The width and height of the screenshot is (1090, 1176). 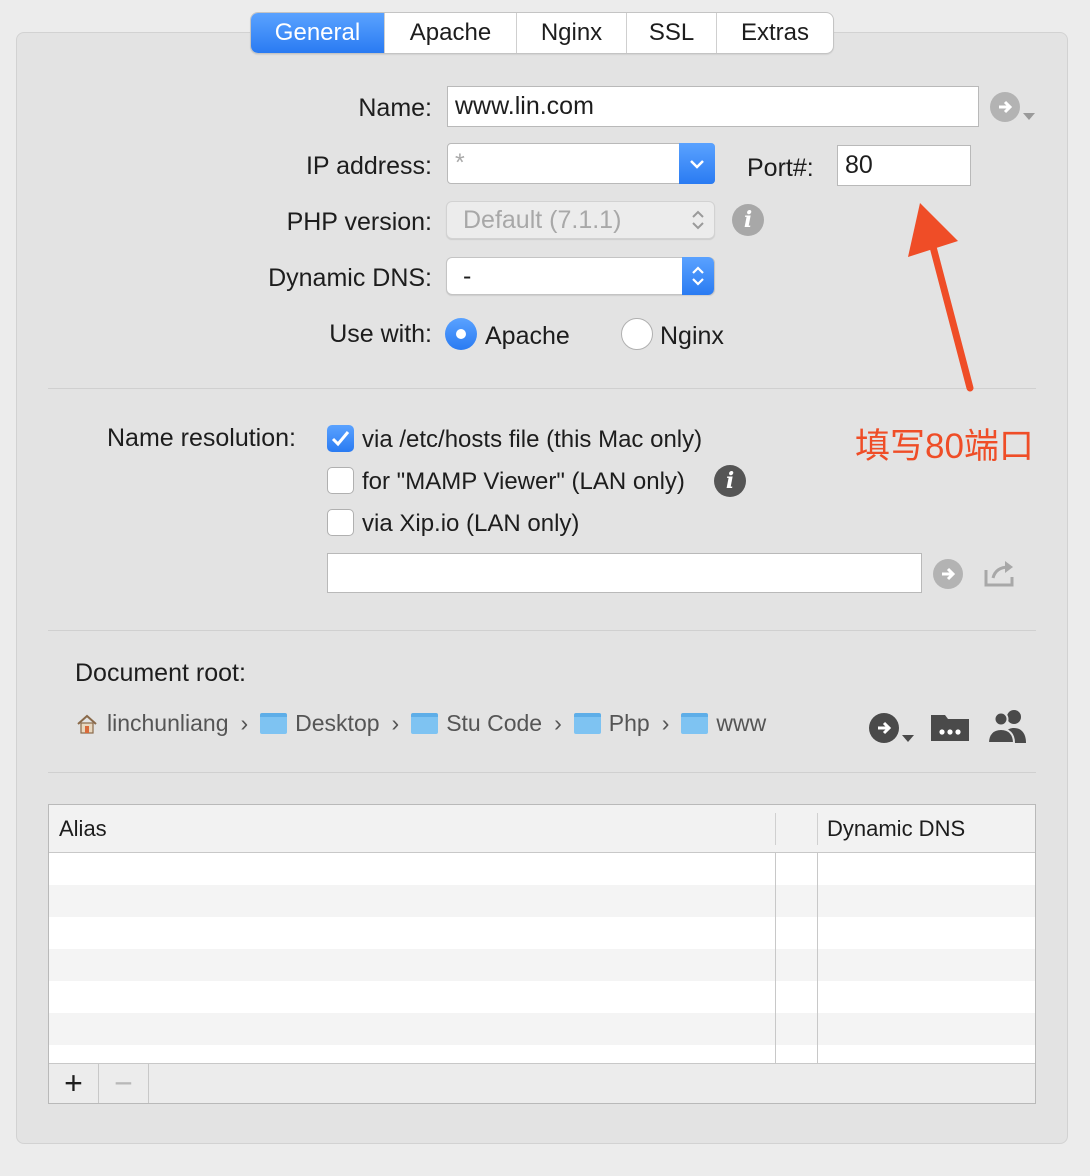 I want to click on path-segment-stu-code: Stu Code, so click(x=494, y=723).